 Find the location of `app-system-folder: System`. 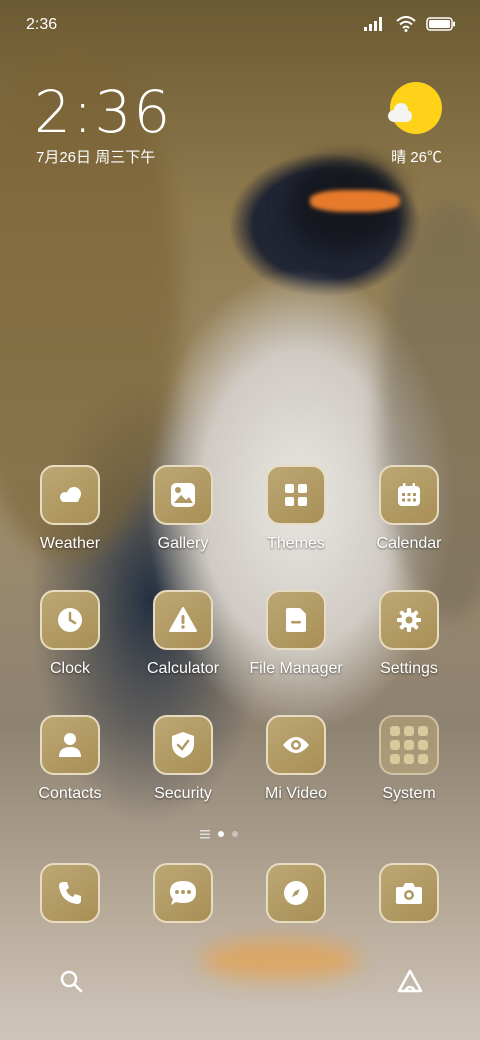

app-system-folder: System is located at coordinates (409, 759).